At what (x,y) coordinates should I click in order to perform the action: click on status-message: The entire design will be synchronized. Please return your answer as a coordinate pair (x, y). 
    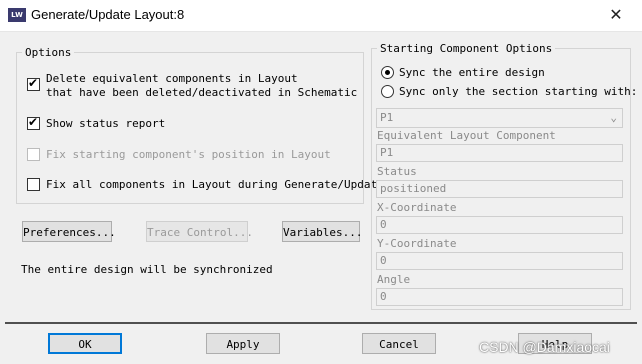
    Looking at the image, I should click on (147, 269).